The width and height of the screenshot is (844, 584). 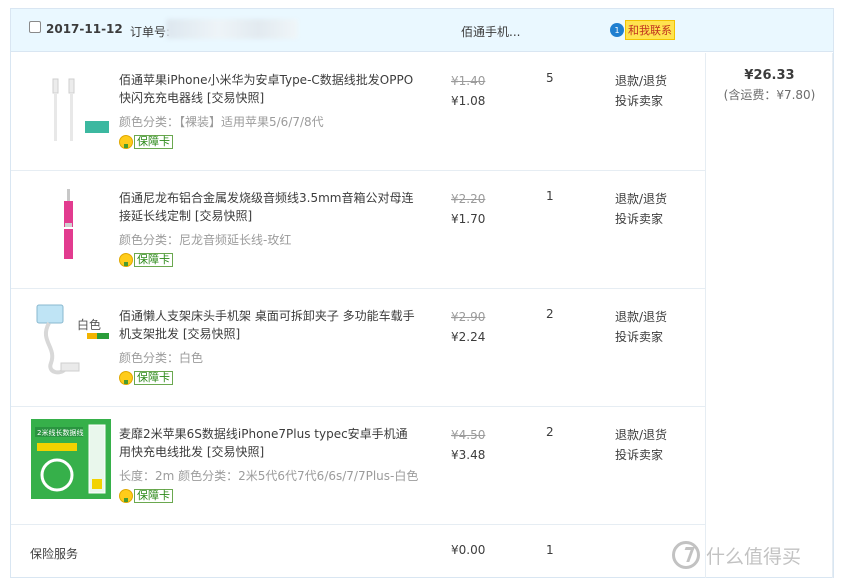 What do you see at coordinates (84, 29) in the screenshot?
I see `order-date: 2017-11-12` at bounding box center [84, 29].